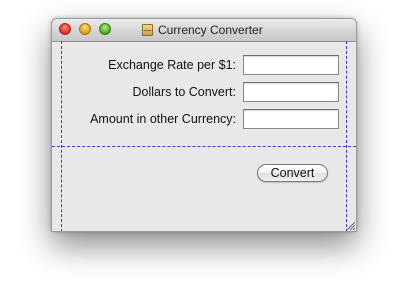 Image resolution: width=407 pixels, height=306 pixels. What do you see at coordinates (147, 30) in the screenshot?
I see `document-icon` at bounding box center [147, 30].